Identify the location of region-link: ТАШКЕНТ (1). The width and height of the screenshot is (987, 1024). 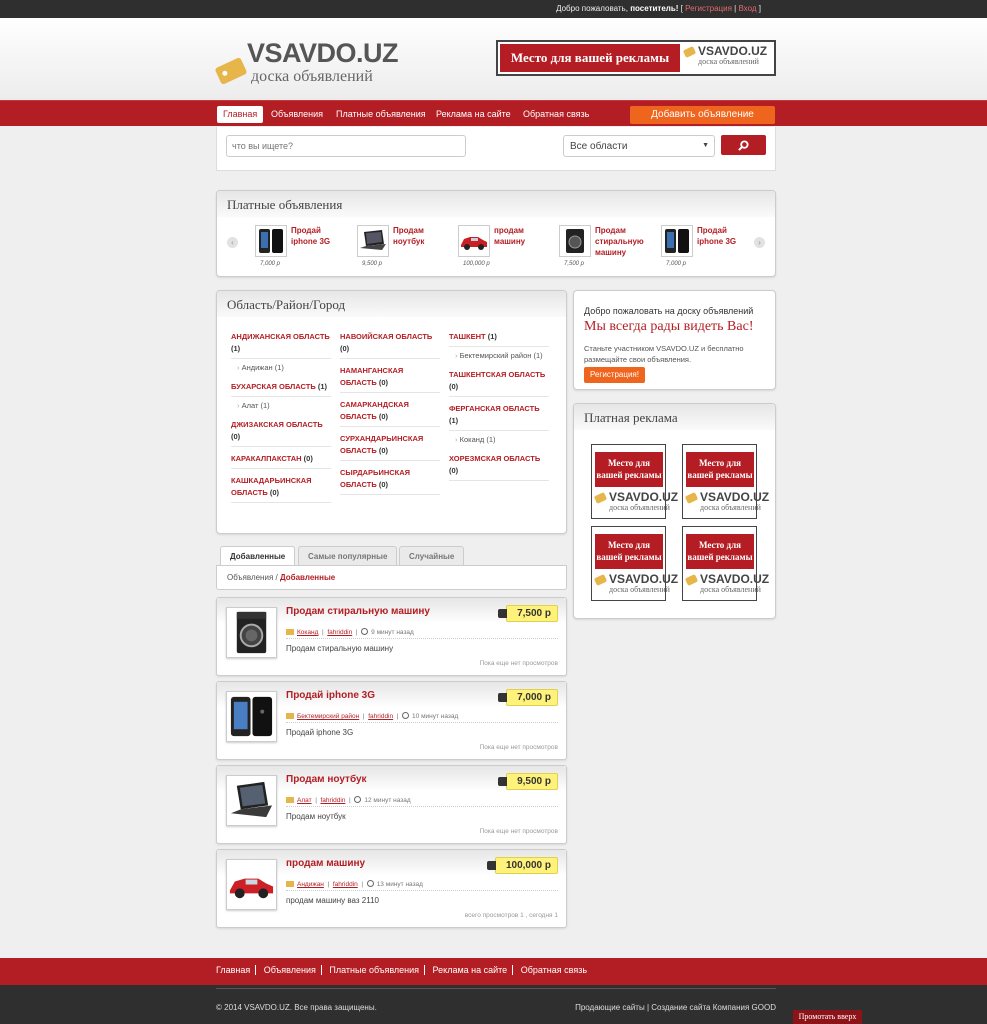
(499, 339).